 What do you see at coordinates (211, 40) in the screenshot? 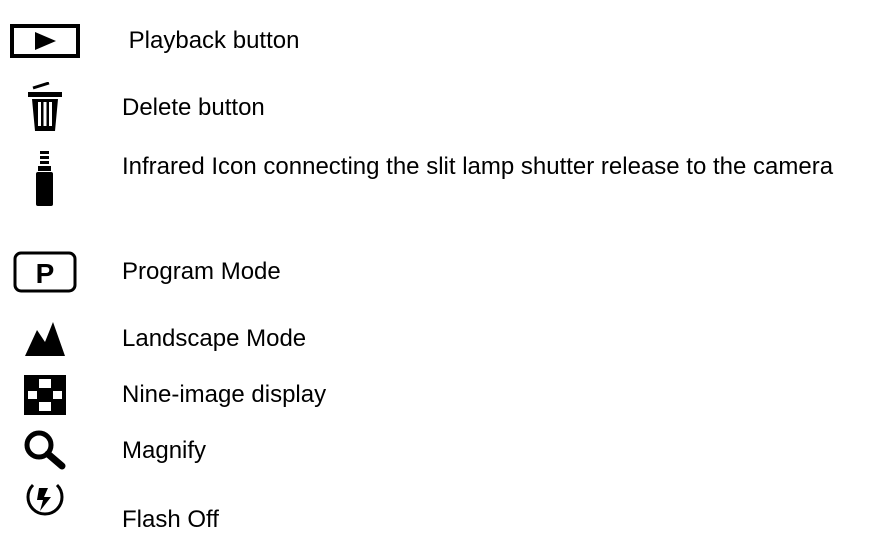
I see `playback-label: Playback button` at bounding box center [211, 40].